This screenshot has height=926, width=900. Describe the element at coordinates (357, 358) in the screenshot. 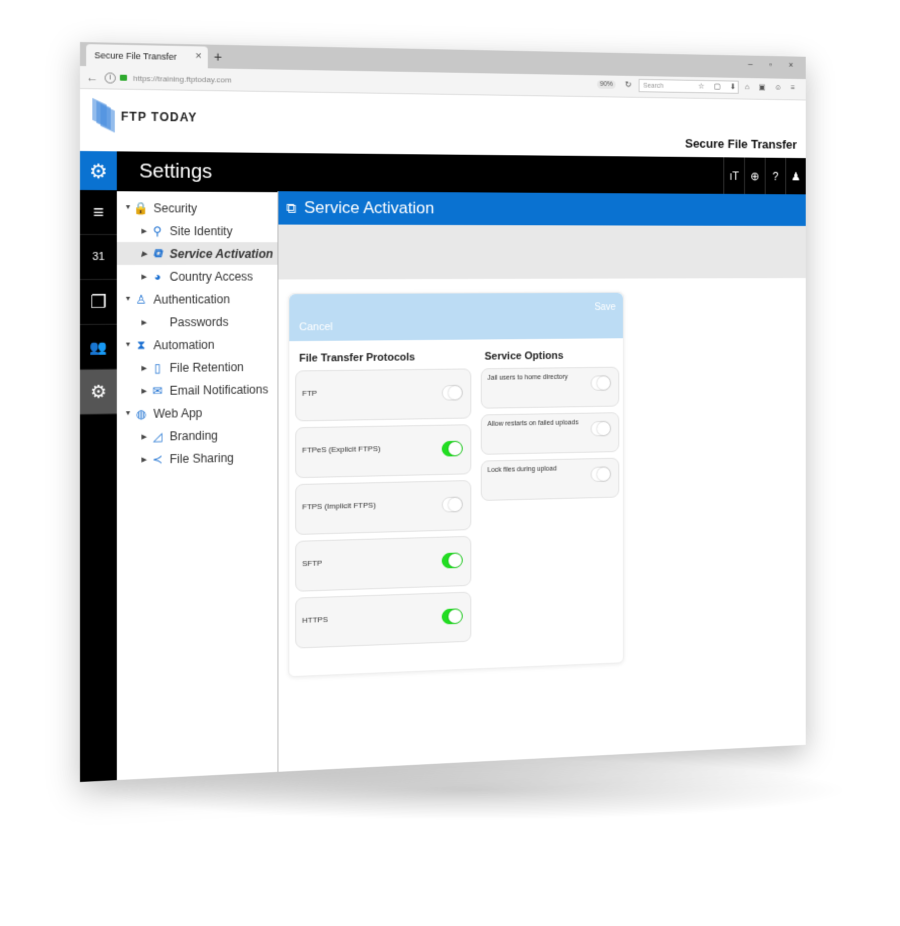

I see `protocols-heading: File Transfer Protocols` at that location.